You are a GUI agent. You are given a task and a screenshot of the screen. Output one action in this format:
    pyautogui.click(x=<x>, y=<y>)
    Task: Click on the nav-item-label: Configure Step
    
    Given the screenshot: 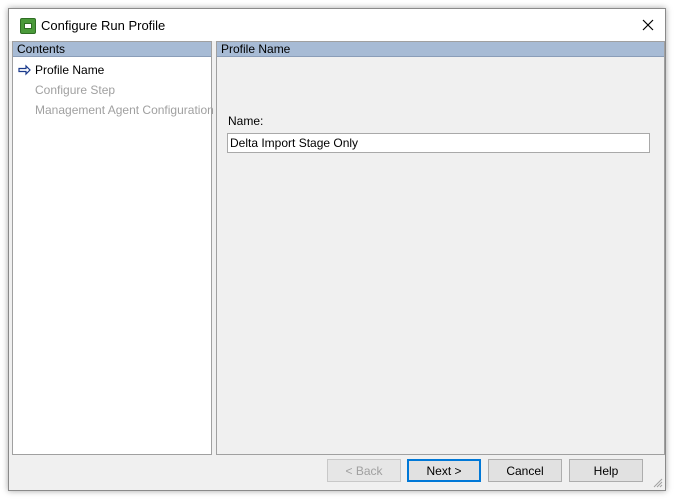 What is the action you would take?
    pyautogui.click(x=75, y=90)
    